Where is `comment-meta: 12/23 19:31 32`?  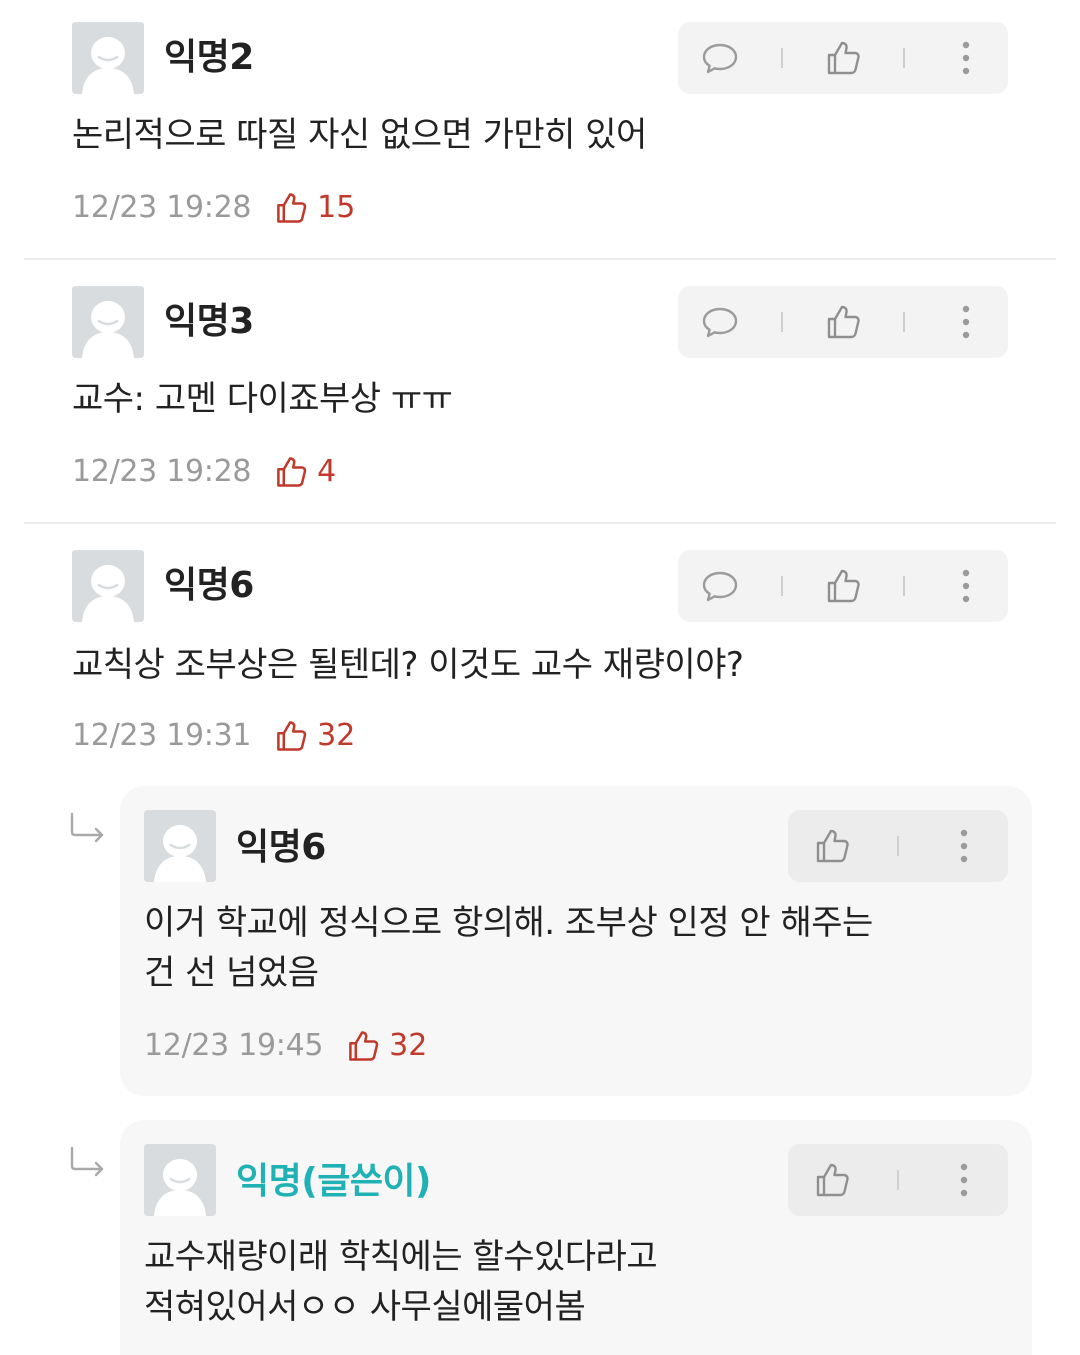
comment-meta: 12/23 19:31 32 is located at coordinates (213, 736).